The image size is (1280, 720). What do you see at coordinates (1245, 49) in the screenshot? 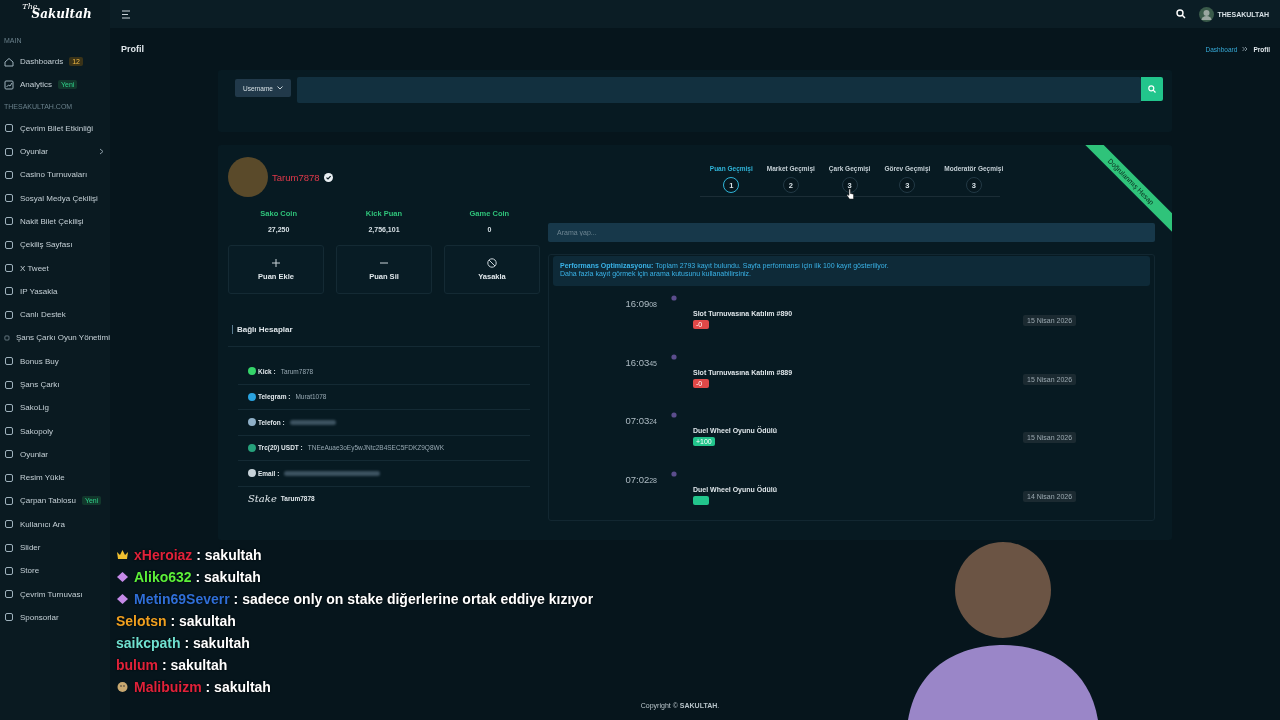
I see `chevron-right-icon` at bounding box center [1245, 49].